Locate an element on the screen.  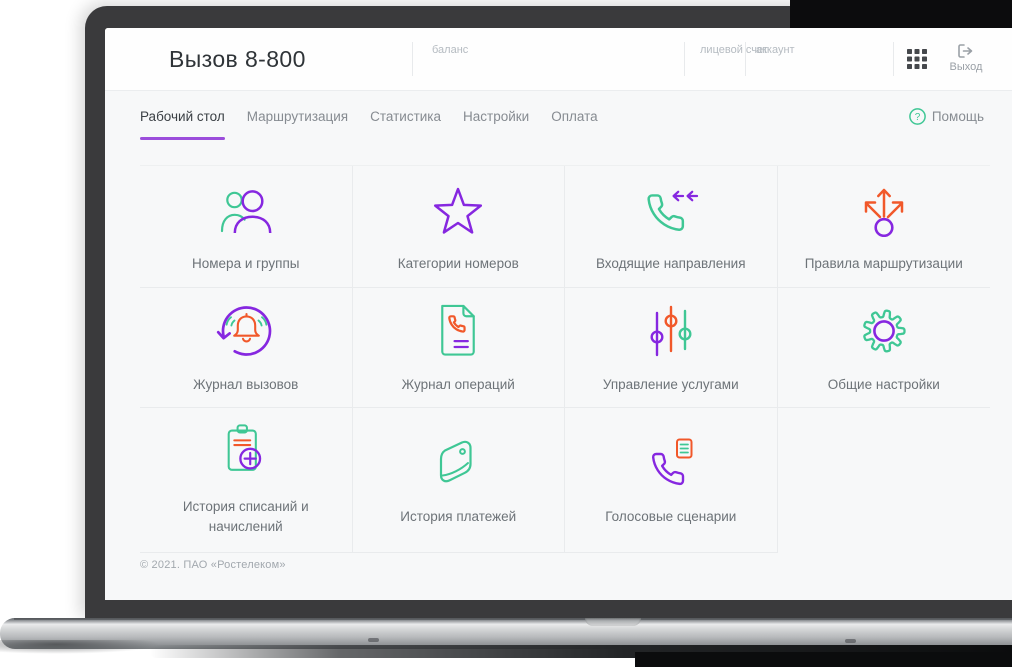
wallet-icon is located at coordinates (456, 461).